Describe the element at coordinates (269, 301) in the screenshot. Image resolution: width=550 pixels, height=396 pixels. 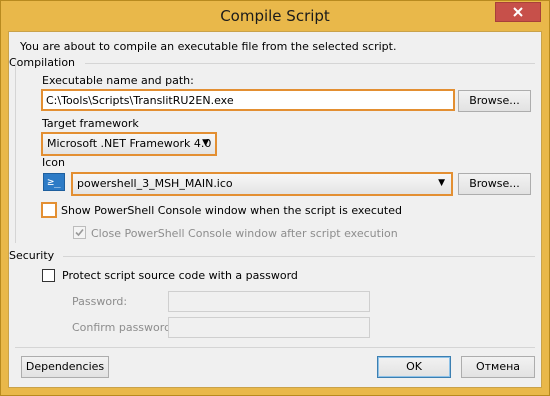
I see `password-input` at that location.